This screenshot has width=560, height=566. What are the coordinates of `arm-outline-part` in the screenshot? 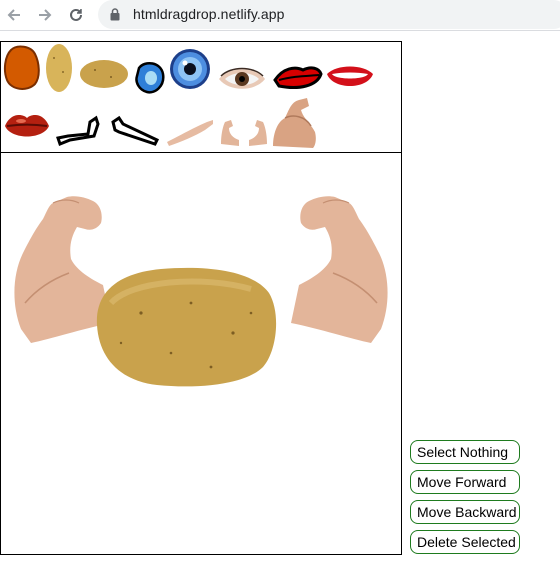 It's located at (135, 129).